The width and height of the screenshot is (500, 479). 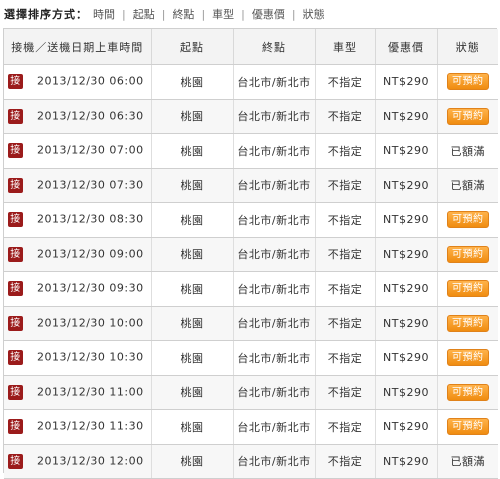 What do you see at coordinates (274, 47) in the screenshot?
I see `header-destination: 終點` at bounding box center [274, 47].